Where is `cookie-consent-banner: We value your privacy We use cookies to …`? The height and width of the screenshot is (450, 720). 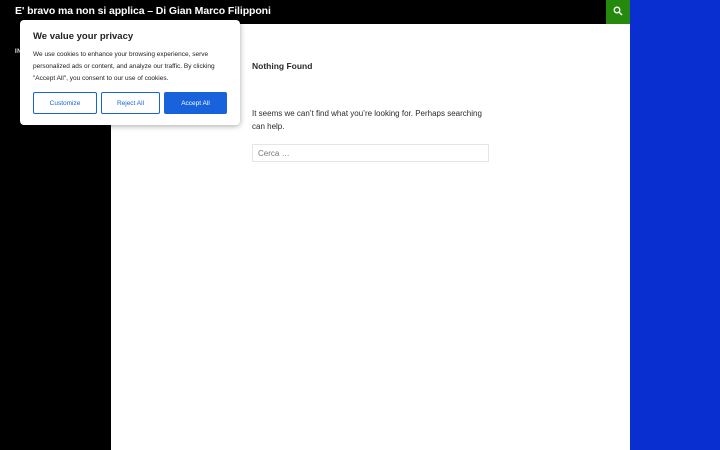
cookie-consent-banner: We value your privacy We use cookies to … is located at coordinates (130, 72).